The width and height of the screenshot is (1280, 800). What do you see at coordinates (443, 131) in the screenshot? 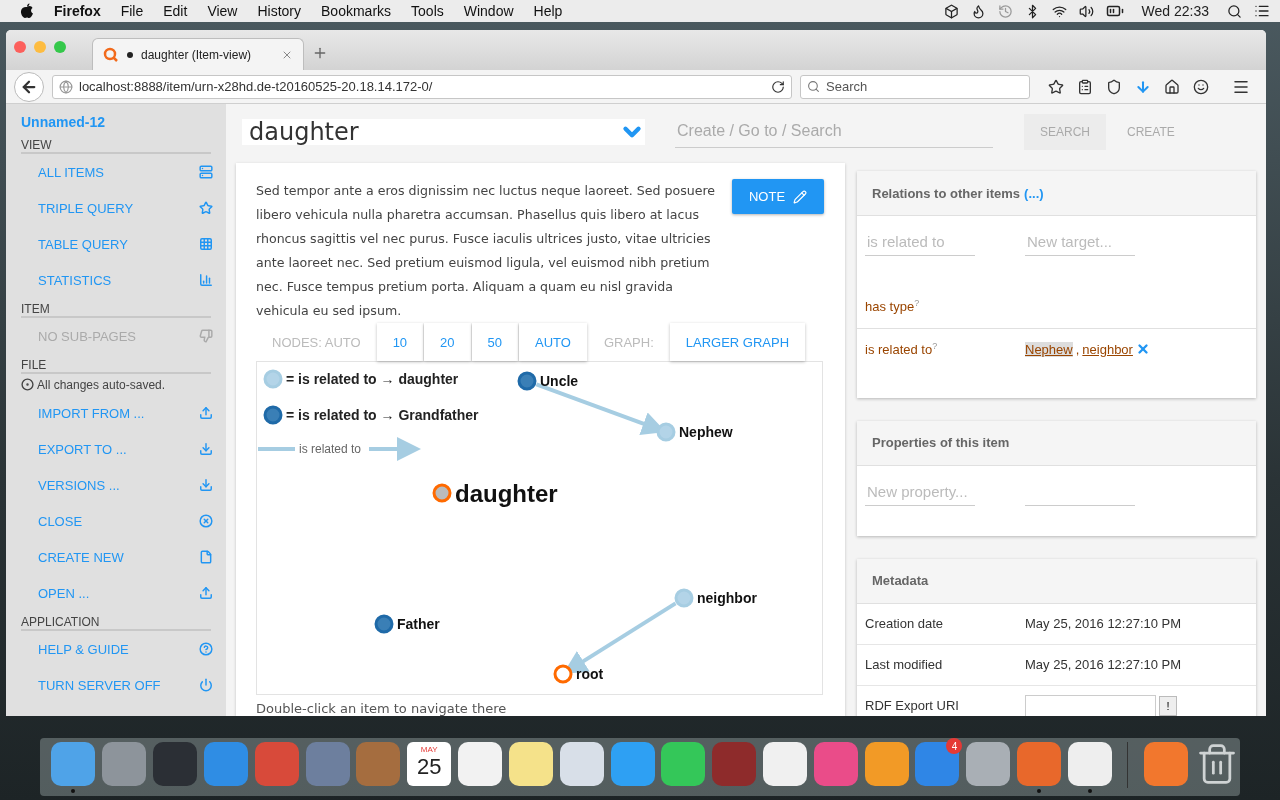
I see `item-title-field: daughter` at bounding box center [443, 131].